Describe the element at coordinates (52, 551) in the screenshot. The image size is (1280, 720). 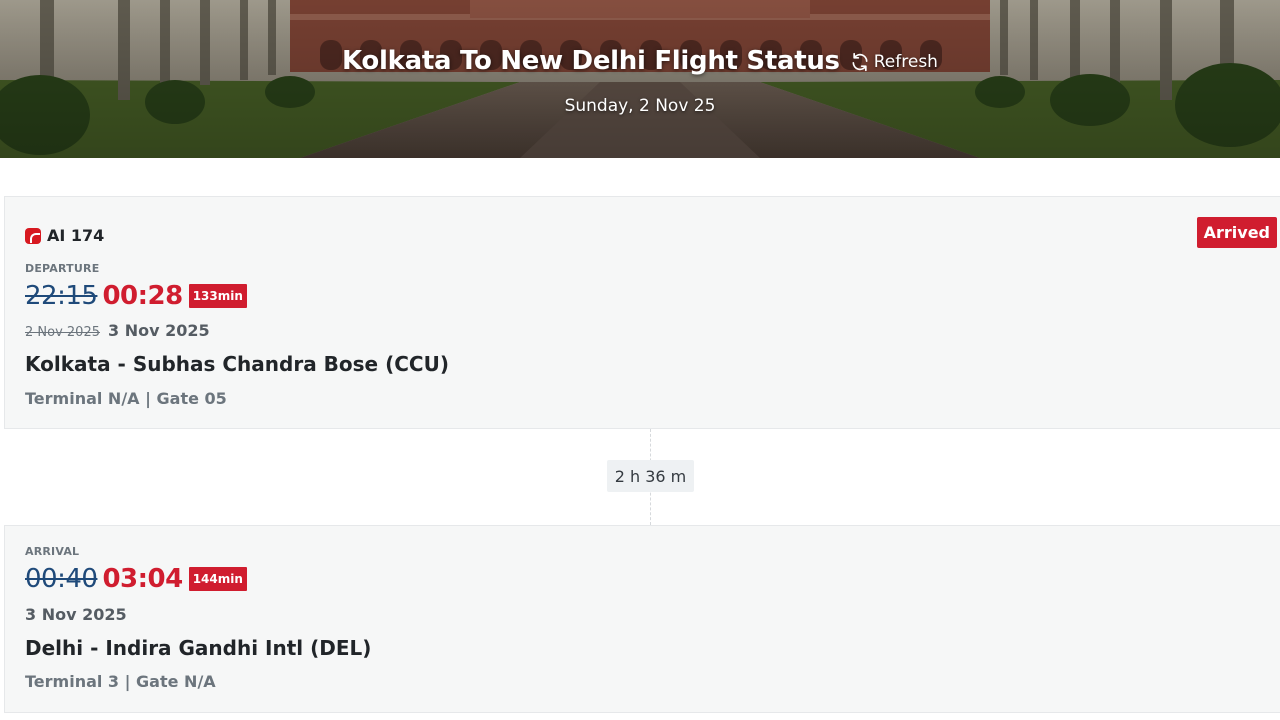
I see `arrival-label: ARRIVAL` at that location.